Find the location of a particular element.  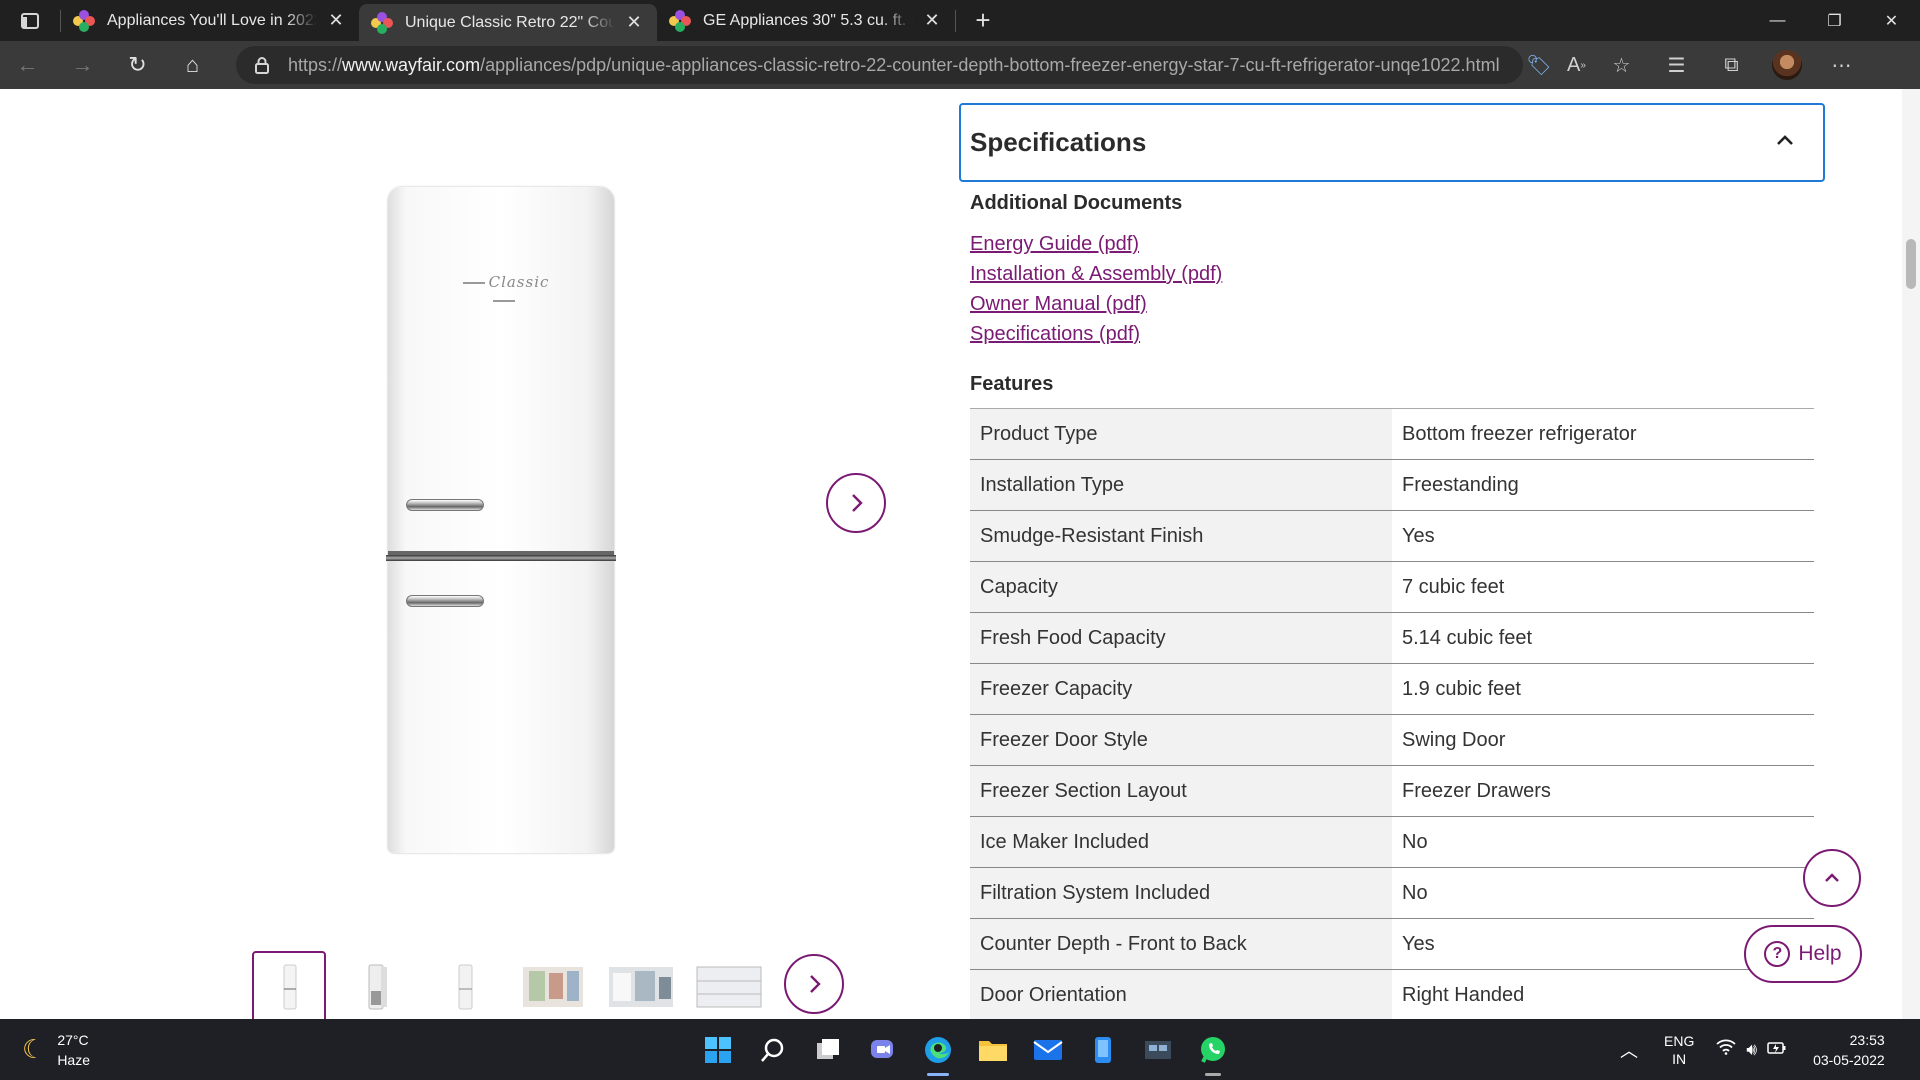

tab-title: Unique Classic Retro 22" Counter is located at coordinates (510, 22).